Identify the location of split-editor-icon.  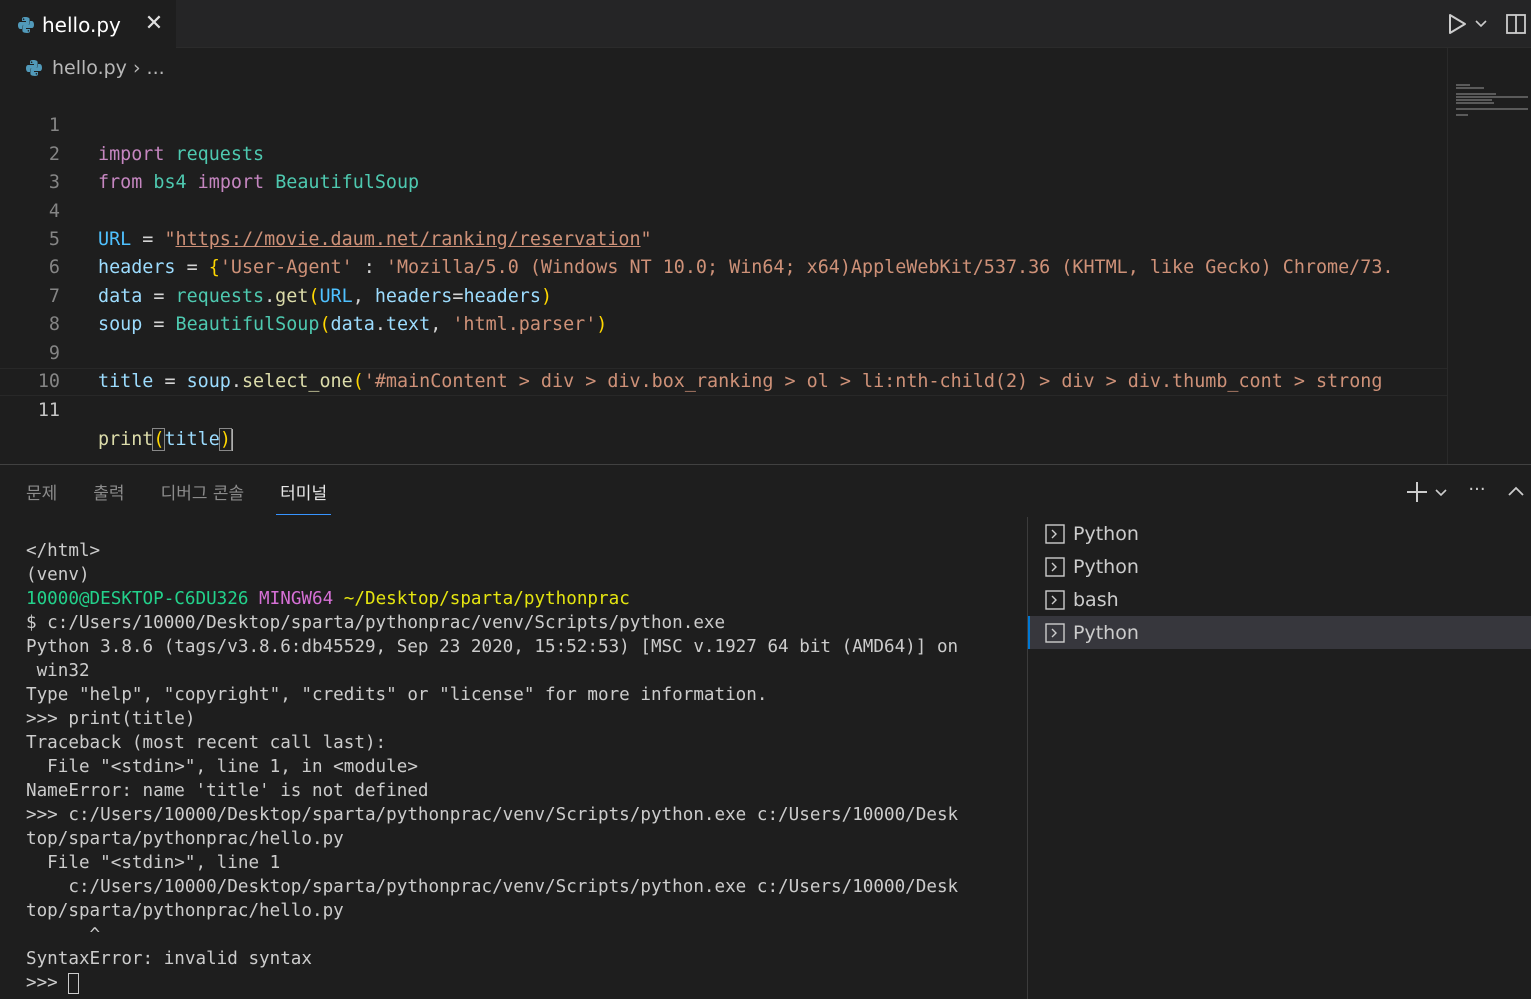
(1516, 24).